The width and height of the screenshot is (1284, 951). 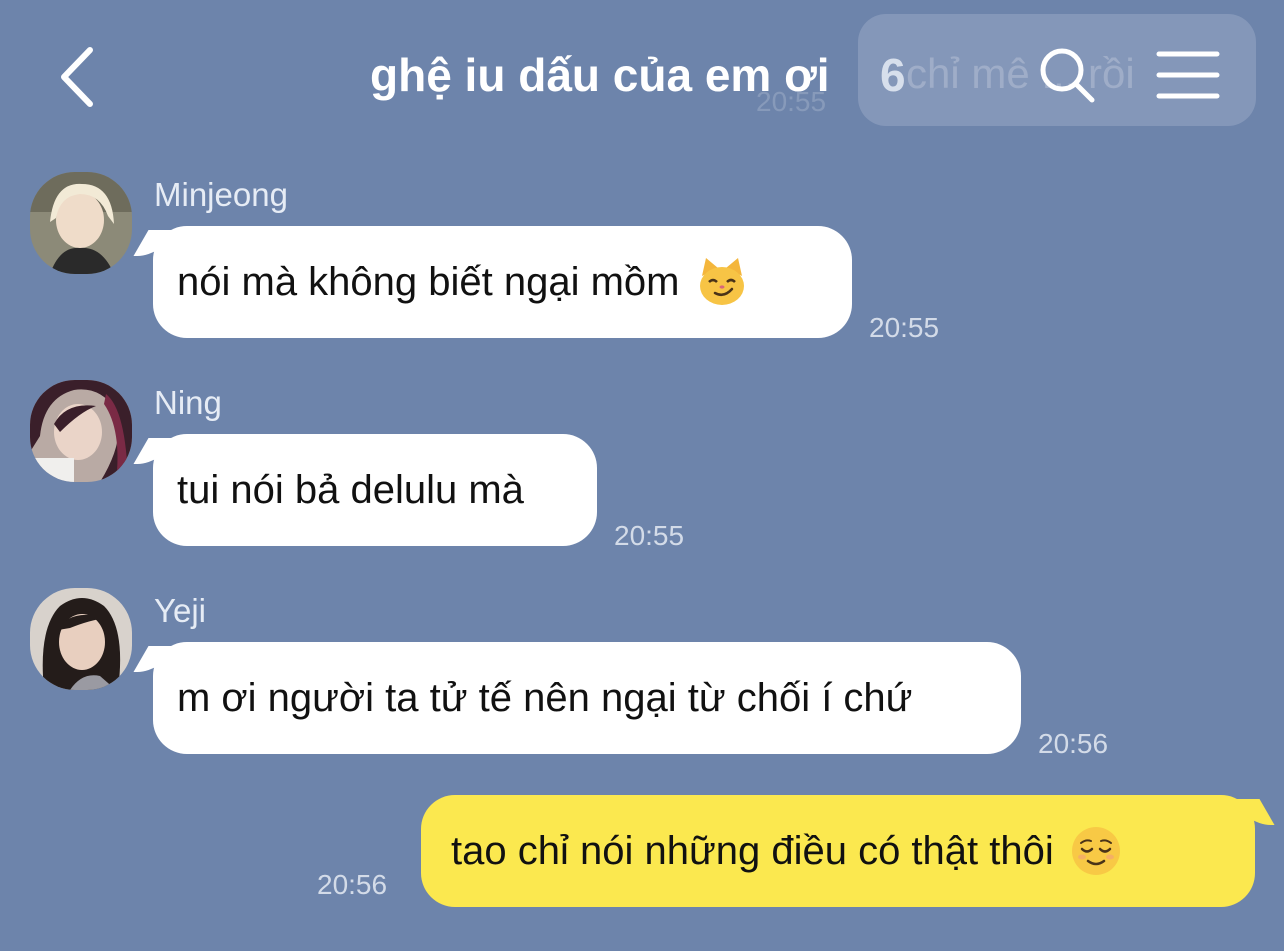 I want to click on search-button, so click(x=1068, y=76).